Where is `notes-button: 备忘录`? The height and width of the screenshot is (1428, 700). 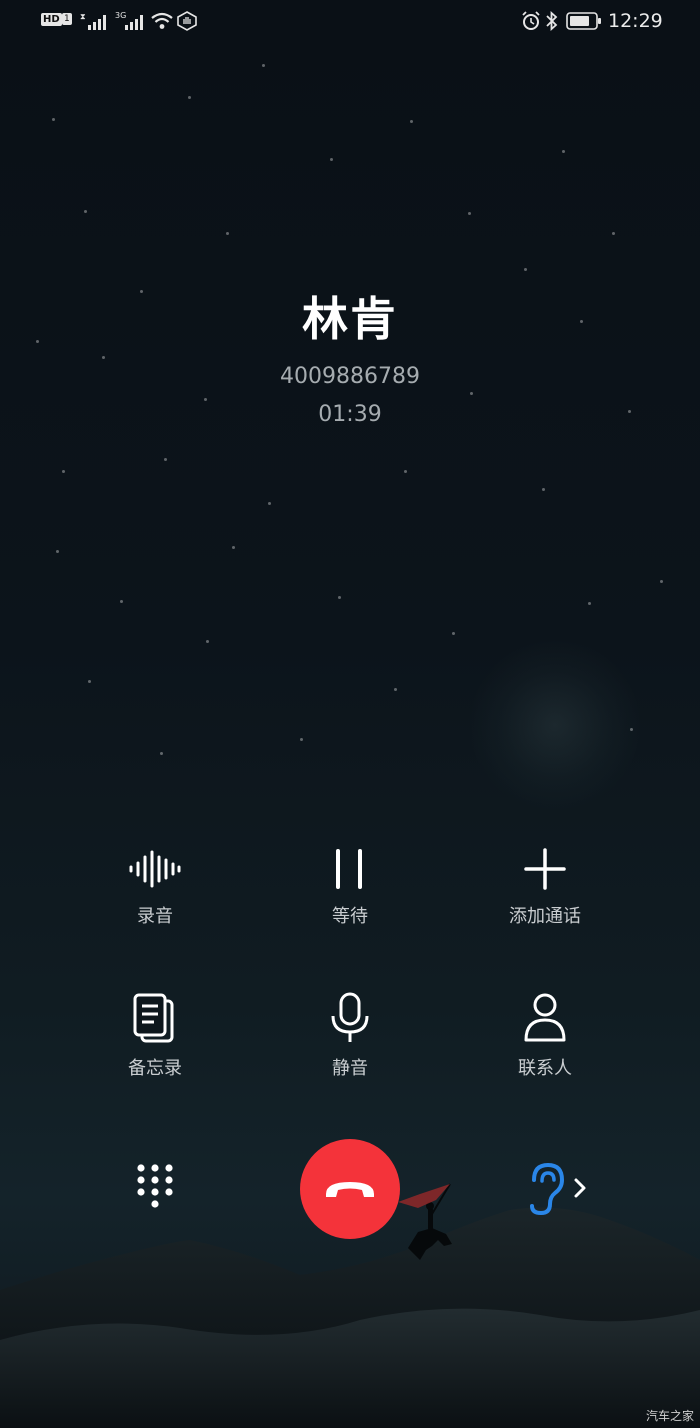
notes-button: 备忘录 is located at coordinates (155, 1036).